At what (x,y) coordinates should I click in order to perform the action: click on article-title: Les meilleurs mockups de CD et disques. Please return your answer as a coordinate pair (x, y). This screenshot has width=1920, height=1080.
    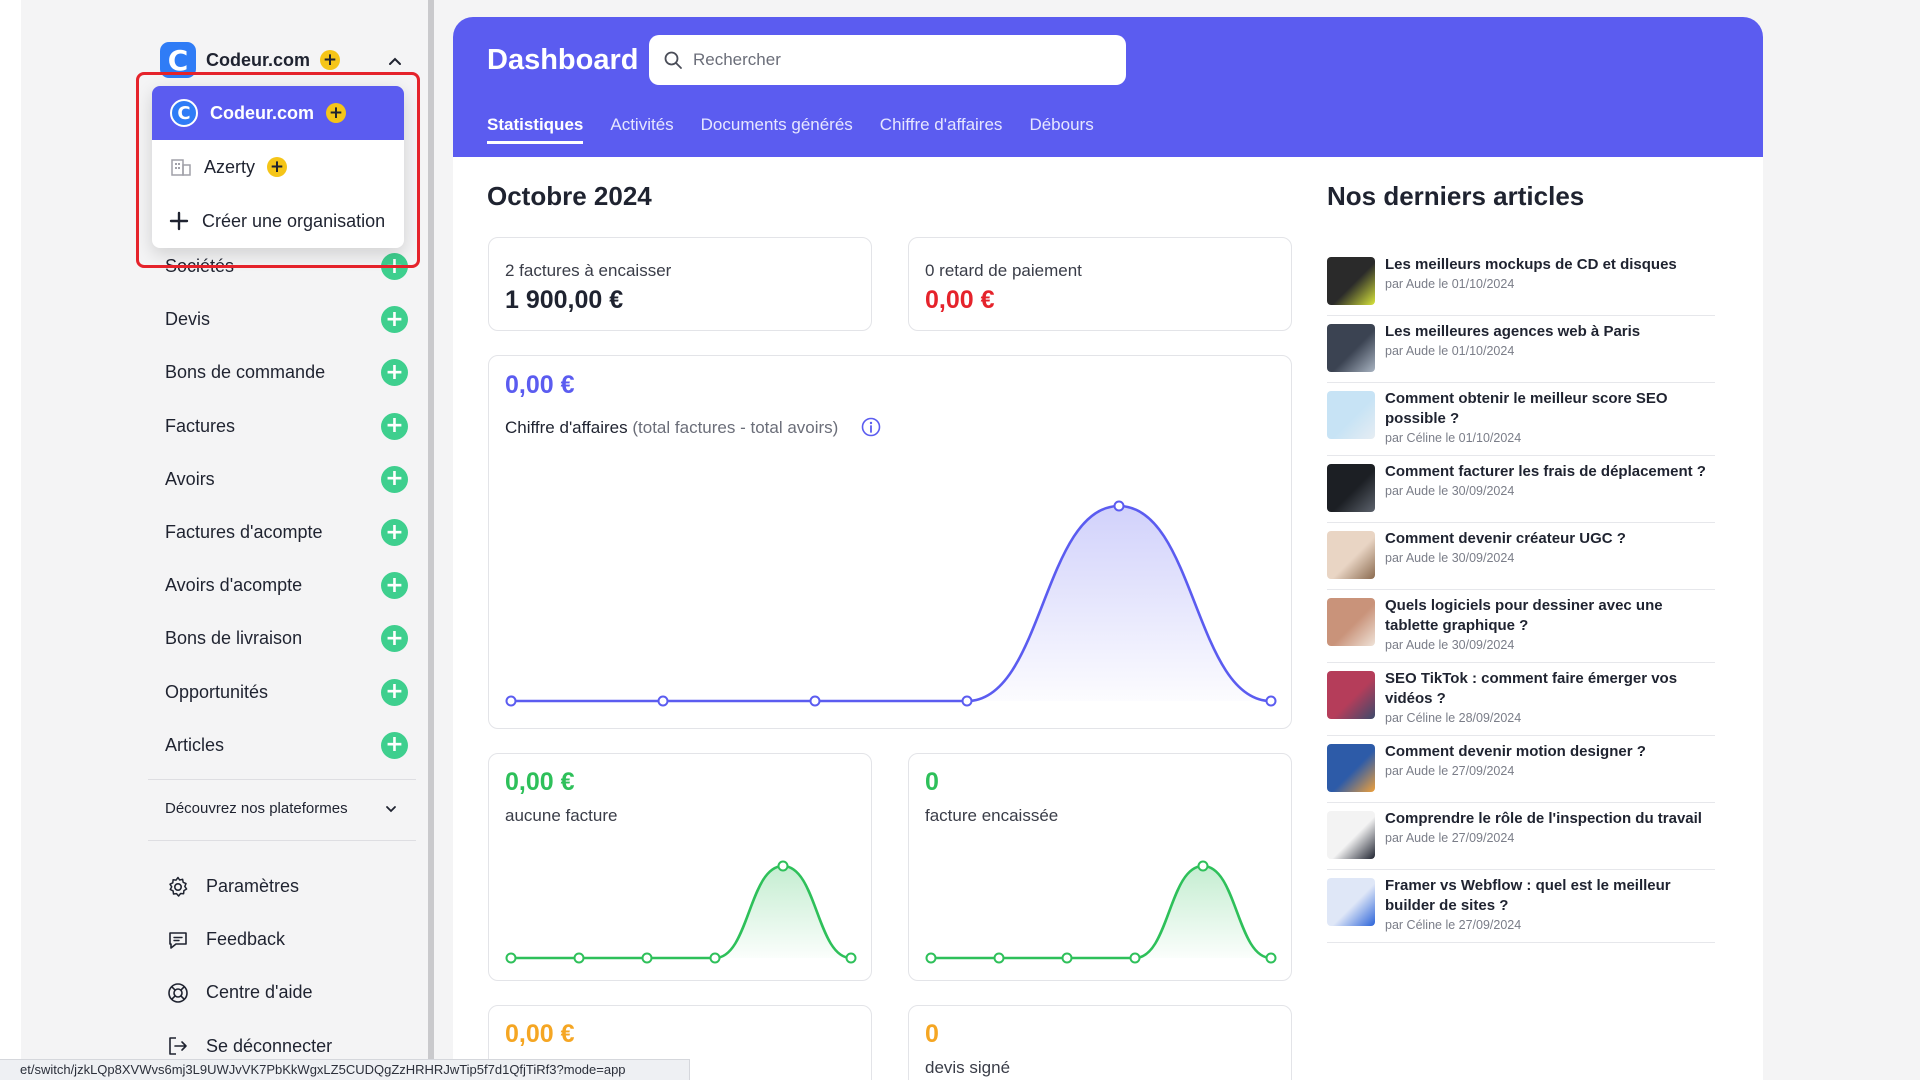
    Looking at the image, I should click on (1531, 265).